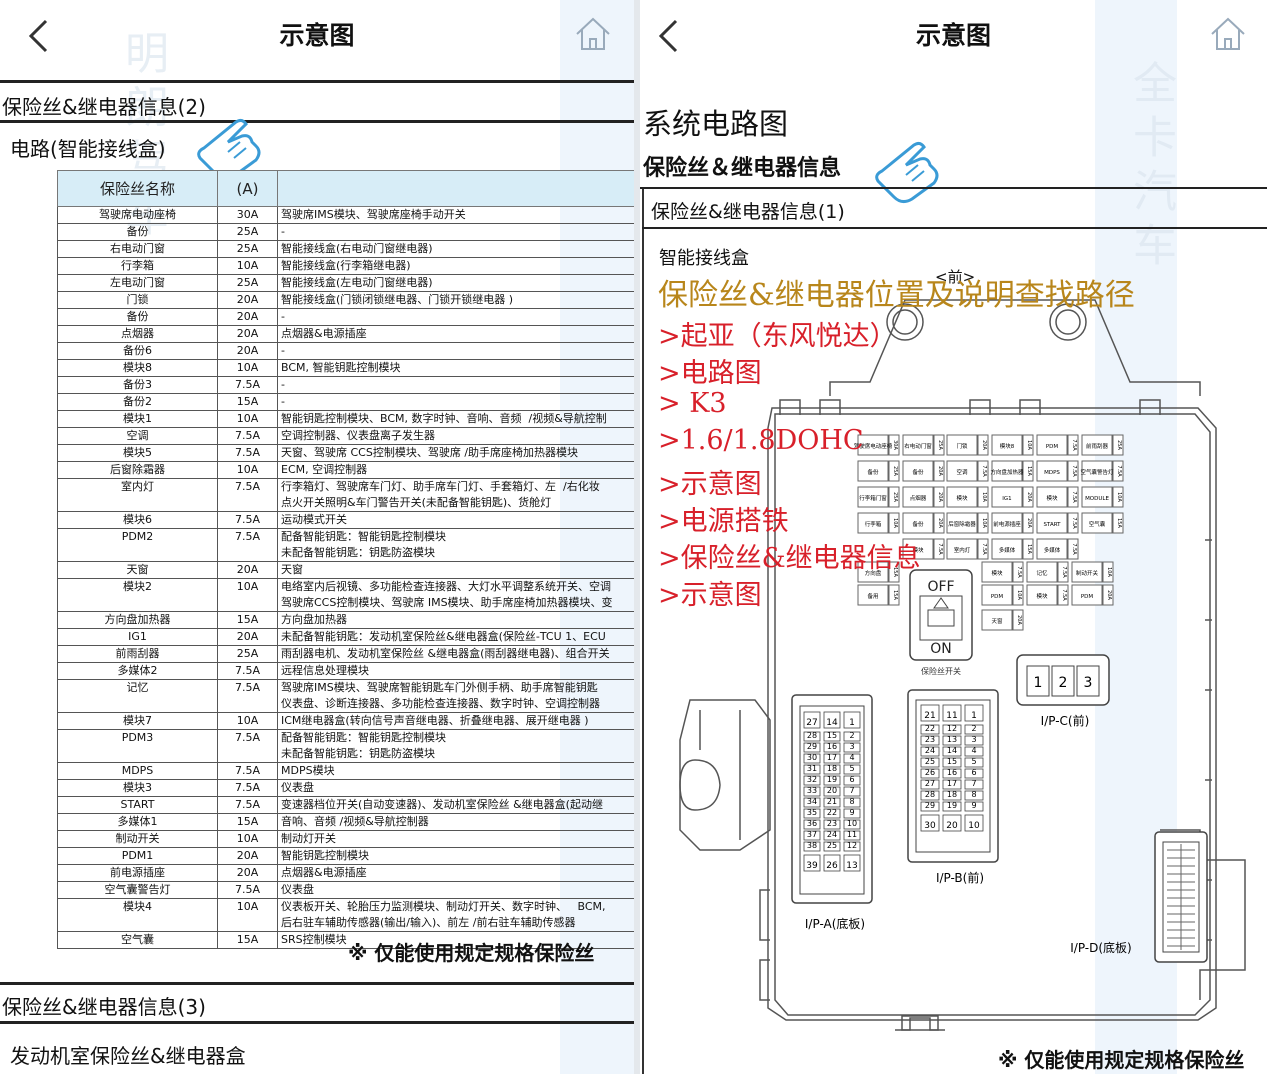 This screenshot has height=1074, width=1267. What do you see at coordinates (851, 790) in the screenshot?
I see `pin-label: 7` at bounding box center [851, 790].